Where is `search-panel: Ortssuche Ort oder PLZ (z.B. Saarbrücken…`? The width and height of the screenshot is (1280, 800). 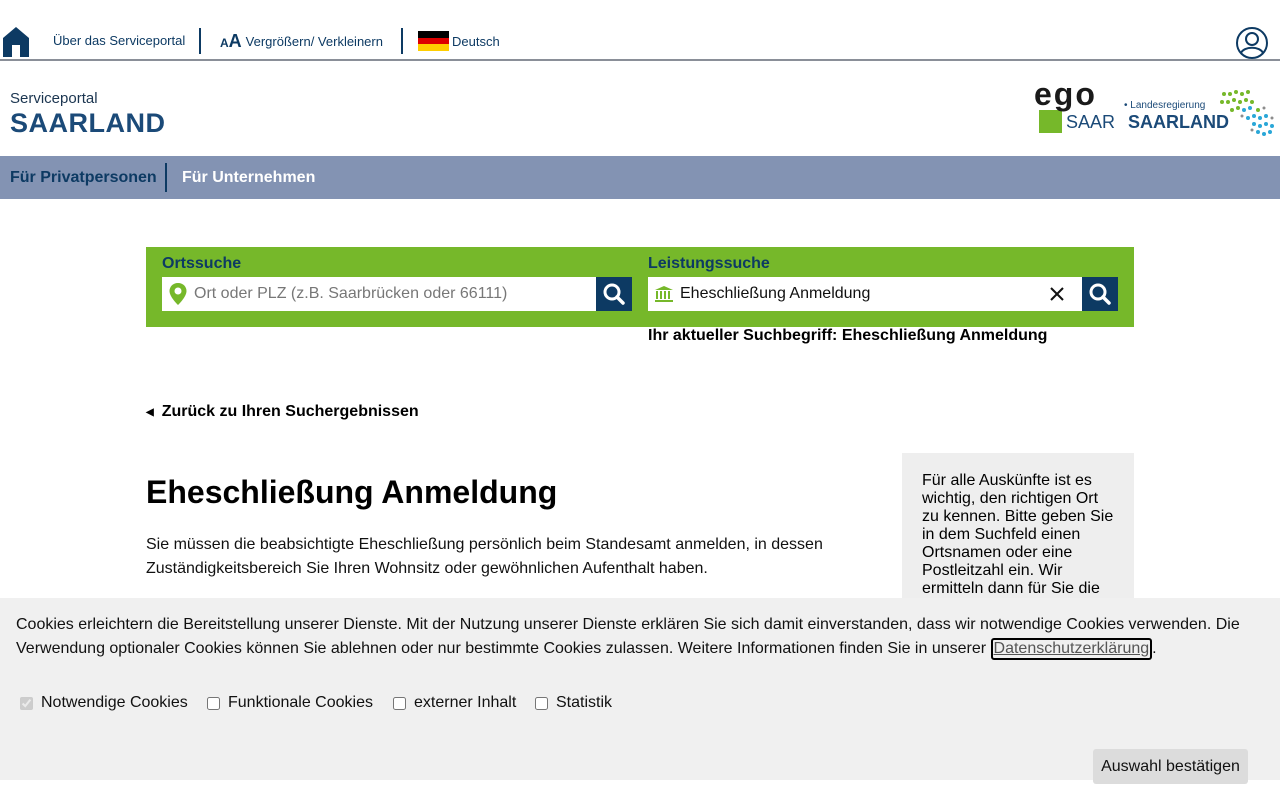
search-panel: Ortssuche Ort oder PLZ (z.B. Saarbrücken… is located at coordinates (640, 287).